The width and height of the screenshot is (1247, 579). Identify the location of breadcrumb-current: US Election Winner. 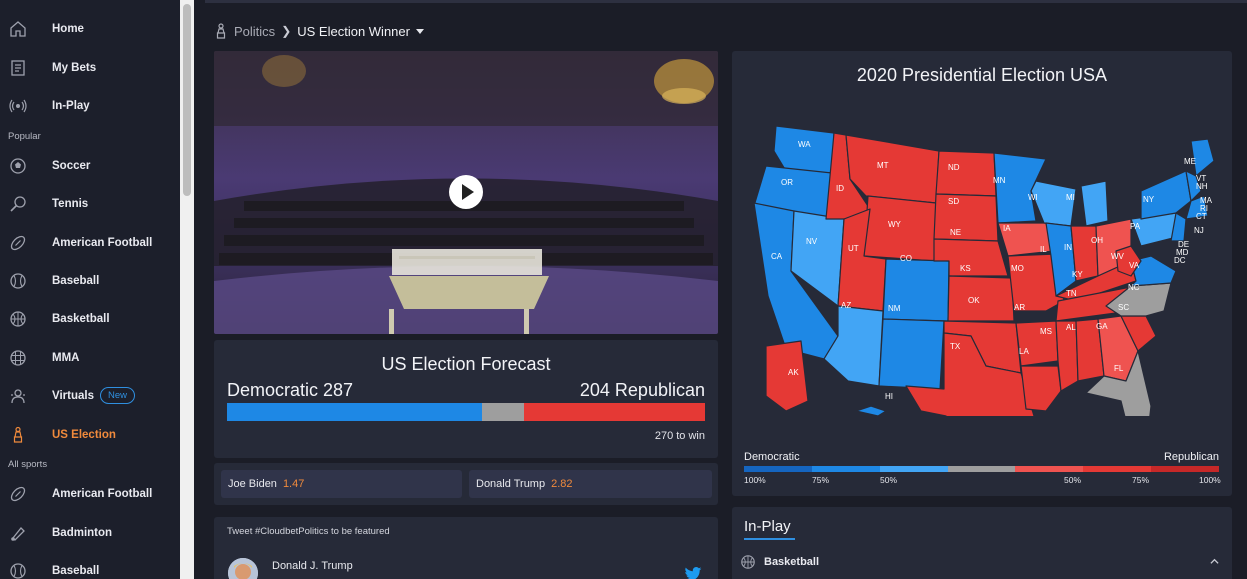
(353, 31).